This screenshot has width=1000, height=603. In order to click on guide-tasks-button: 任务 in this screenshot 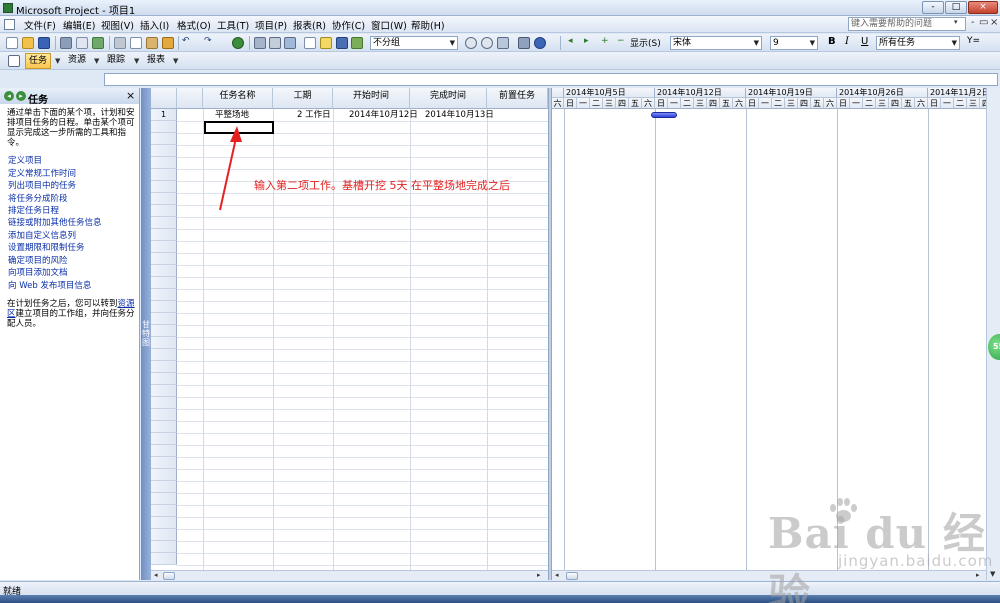, I will do `click(38, 61)`.